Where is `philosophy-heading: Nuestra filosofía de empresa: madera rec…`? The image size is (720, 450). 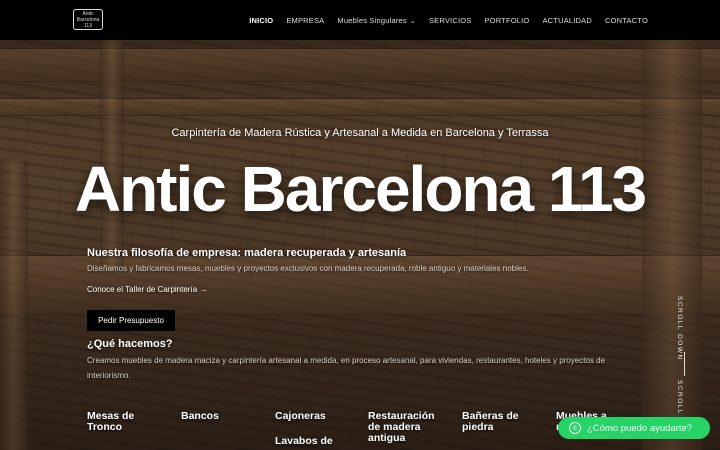
philosophy-heading: Nuestra filosofía de empresa: madera rec… is located at coordinates (247, 253).